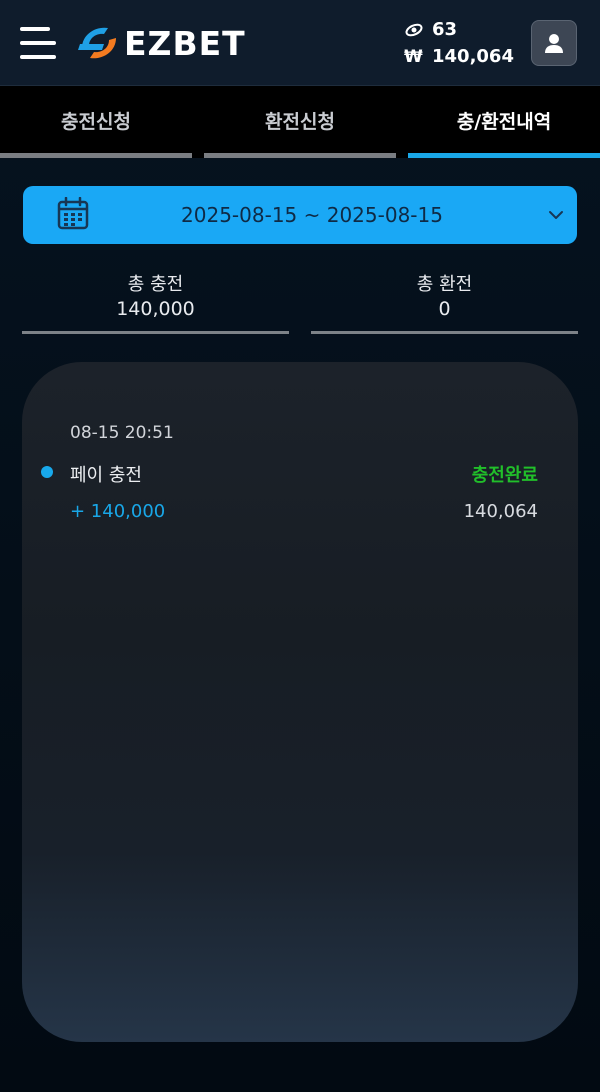  Describe the element at coordinates (415, 30) in the screenshot. I see `e-coin-icon` at that location.